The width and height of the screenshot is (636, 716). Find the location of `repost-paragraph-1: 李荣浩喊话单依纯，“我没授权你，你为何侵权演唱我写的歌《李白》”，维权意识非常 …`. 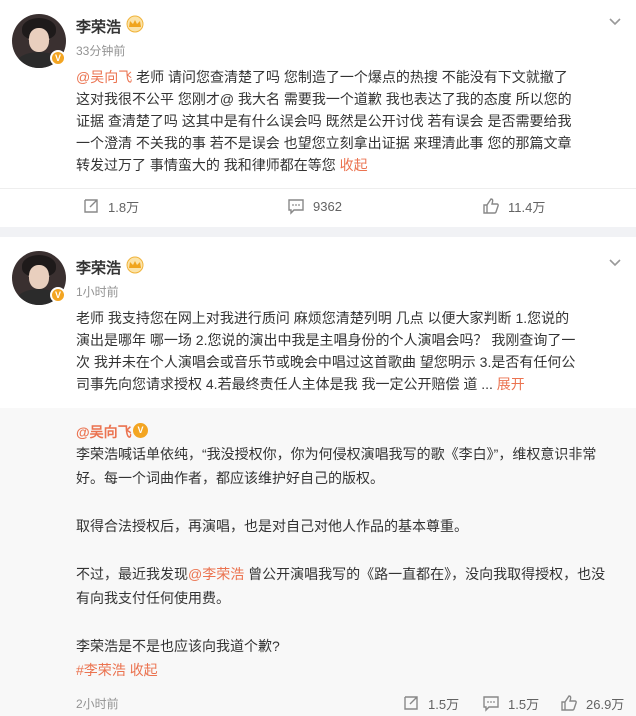

repost-paragraph-1: 李荣浩喊话单依纯，“我没授权你，你为何侵权演唱我写的歌《李白》”，维权意识非常 … is located at coordinates (336, 466).